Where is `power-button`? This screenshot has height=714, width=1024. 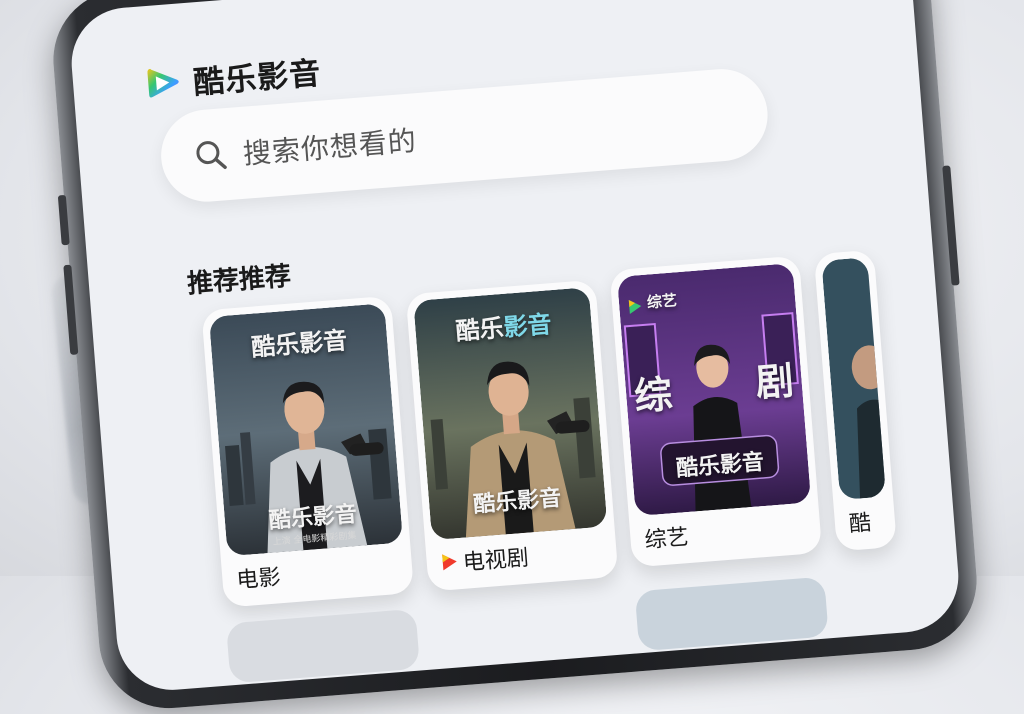 power-button is located at coordinates (951, 225).